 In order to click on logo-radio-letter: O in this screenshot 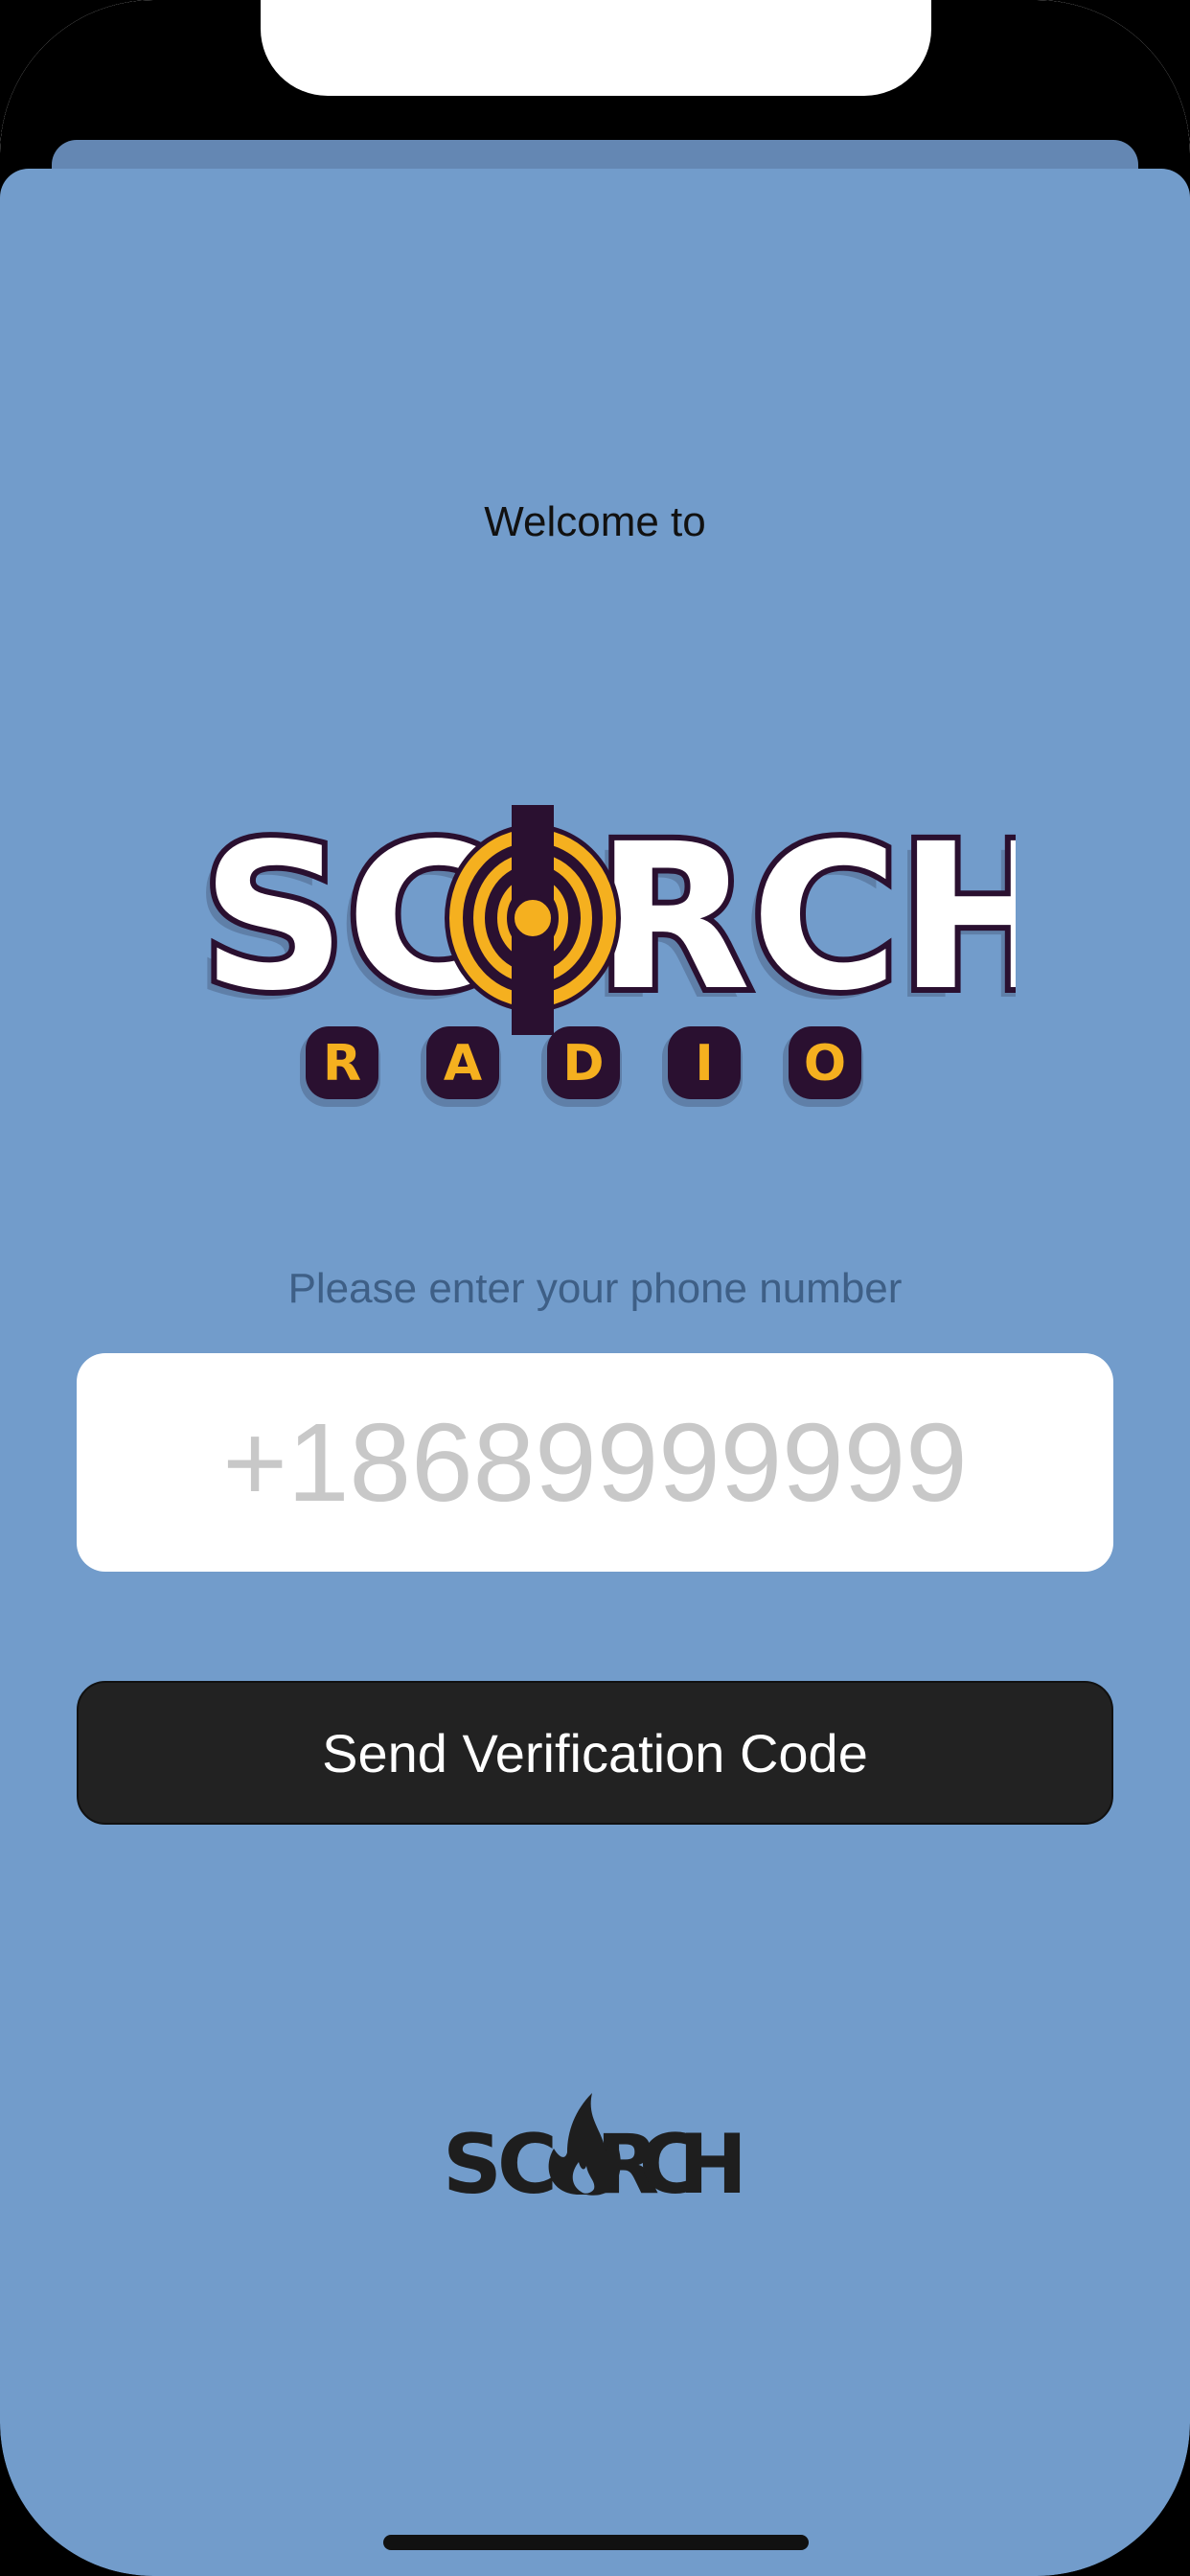, I will do `click(823, 1066)`.